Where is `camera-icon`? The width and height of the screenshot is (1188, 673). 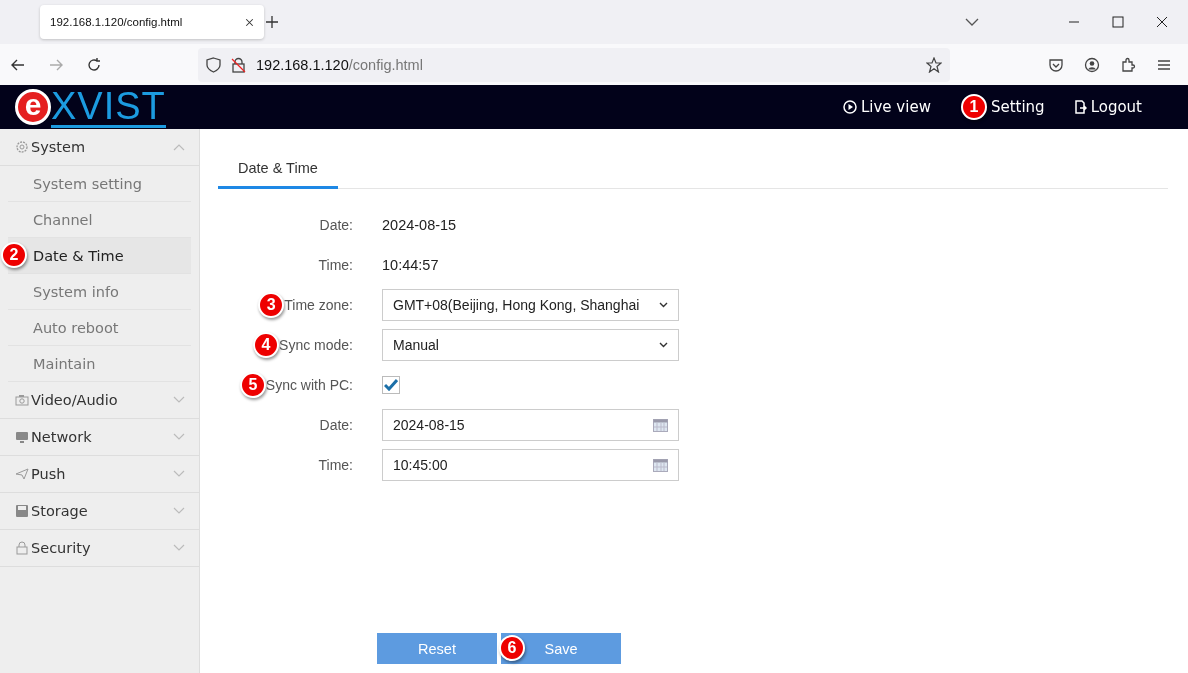
camera-icon is located at coordinates (22, 400).